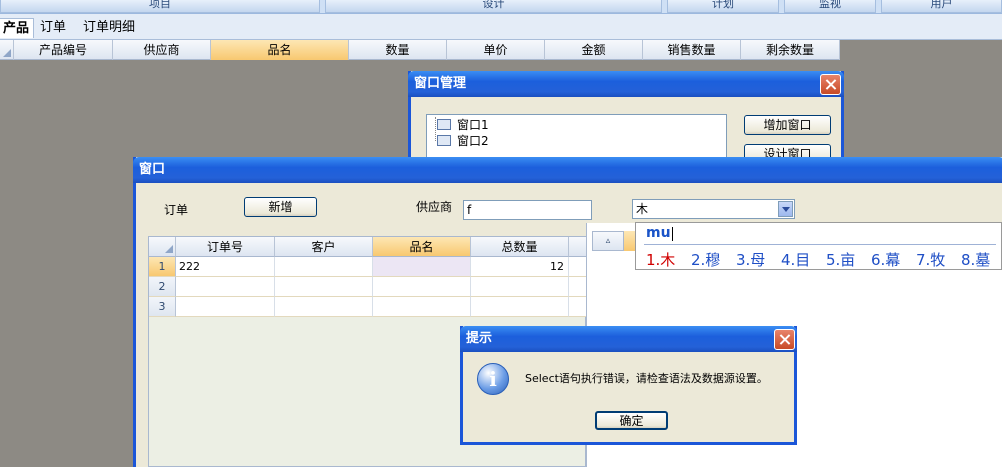 This screenshot has height=467, width=1002. I want to click on ime-candidate: 3.母, so click(750, 259).